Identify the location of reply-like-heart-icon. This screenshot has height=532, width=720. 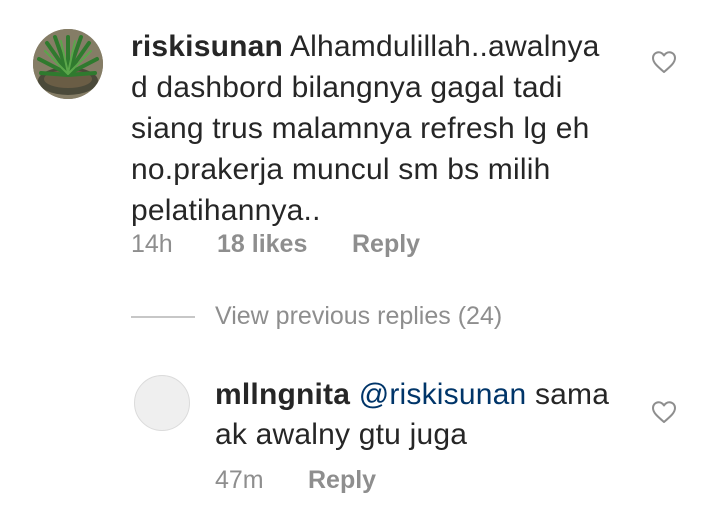
(664, 412).